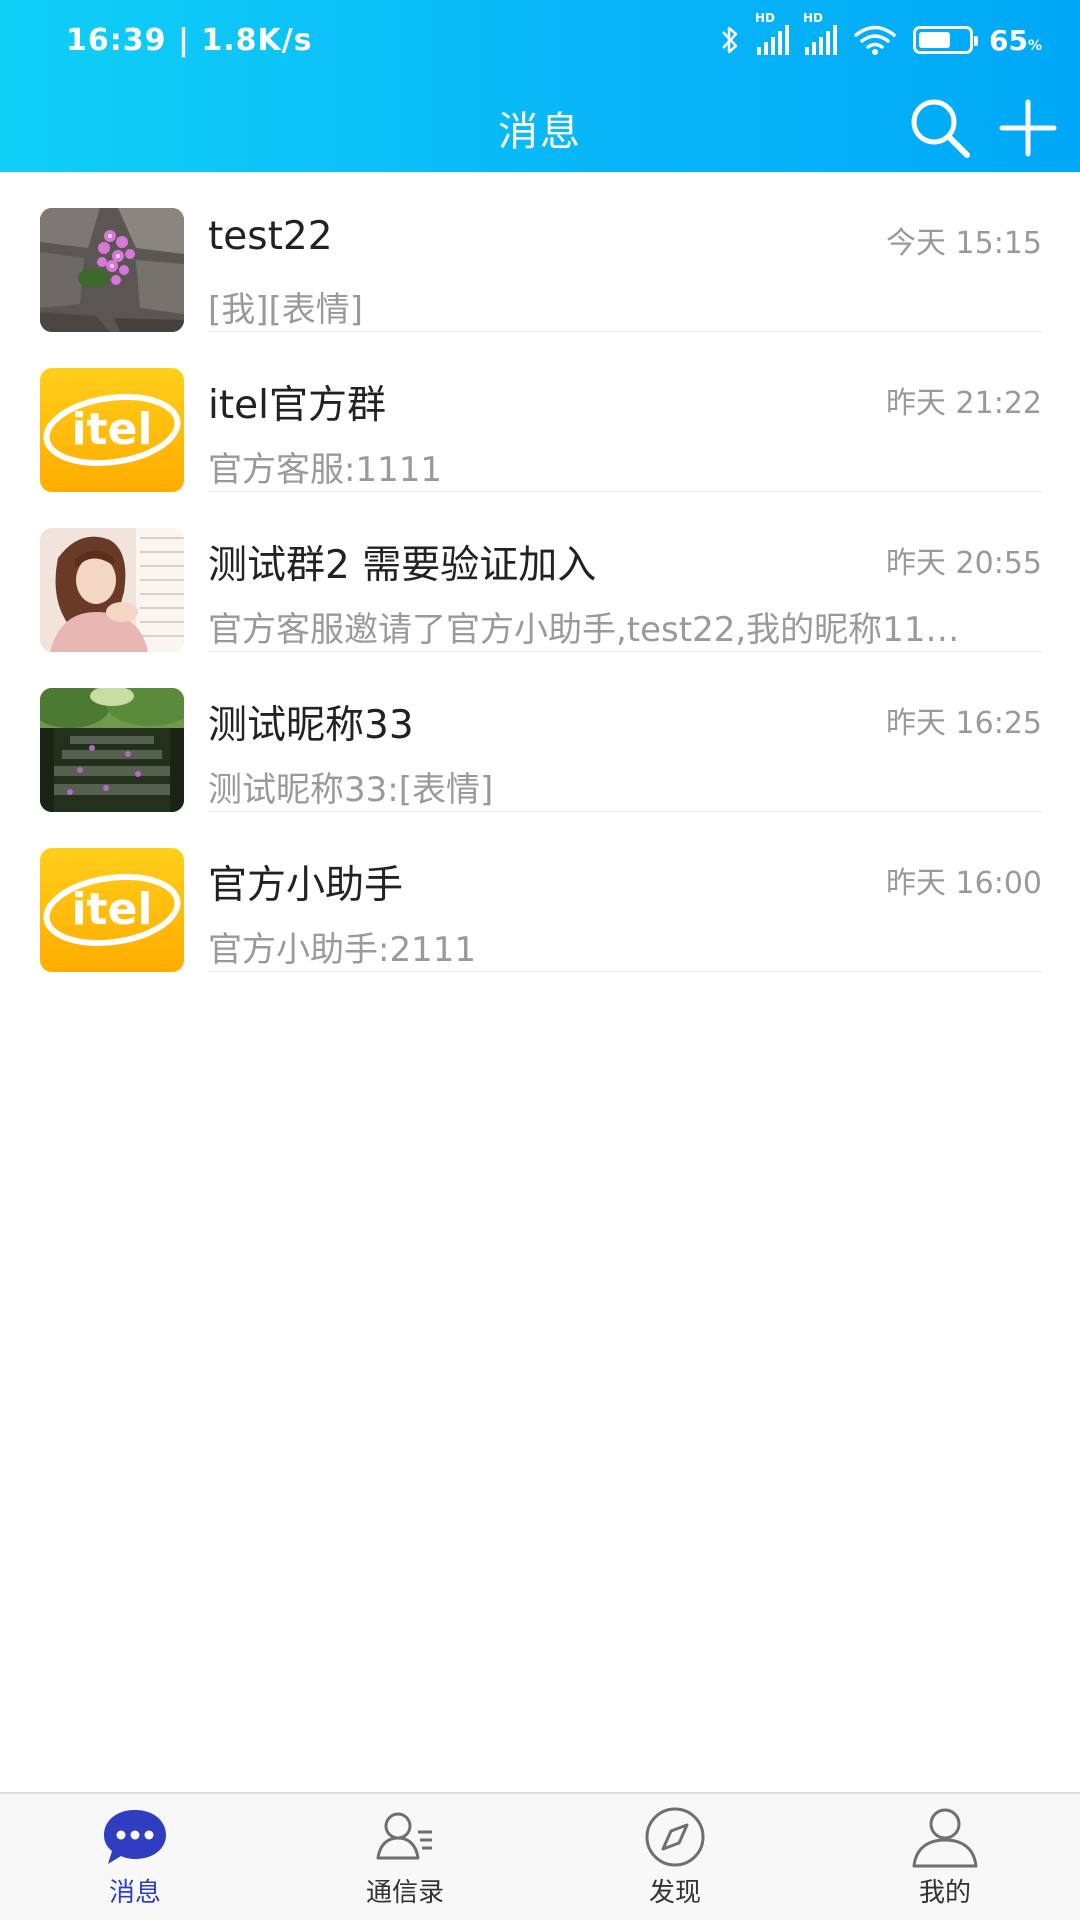  I want to click on status-icons: HD HD 65%, so click(880, 34).